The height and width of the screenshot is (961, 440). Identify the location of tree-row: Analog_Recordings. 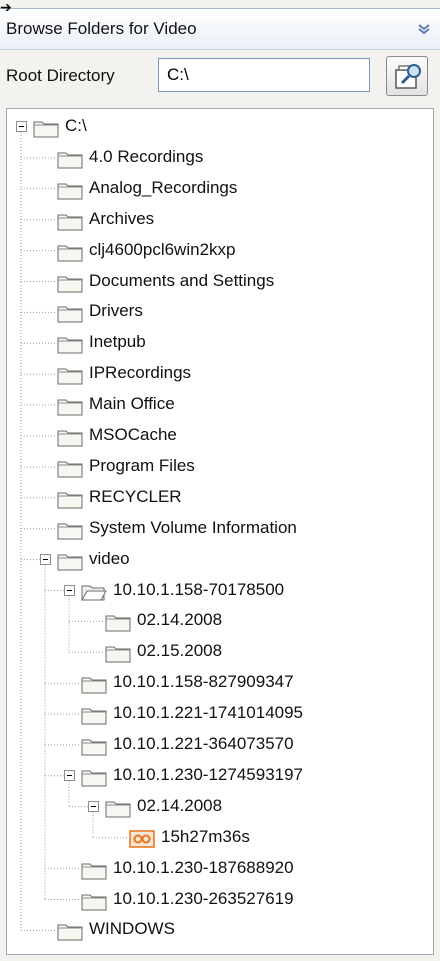
(220, 189).